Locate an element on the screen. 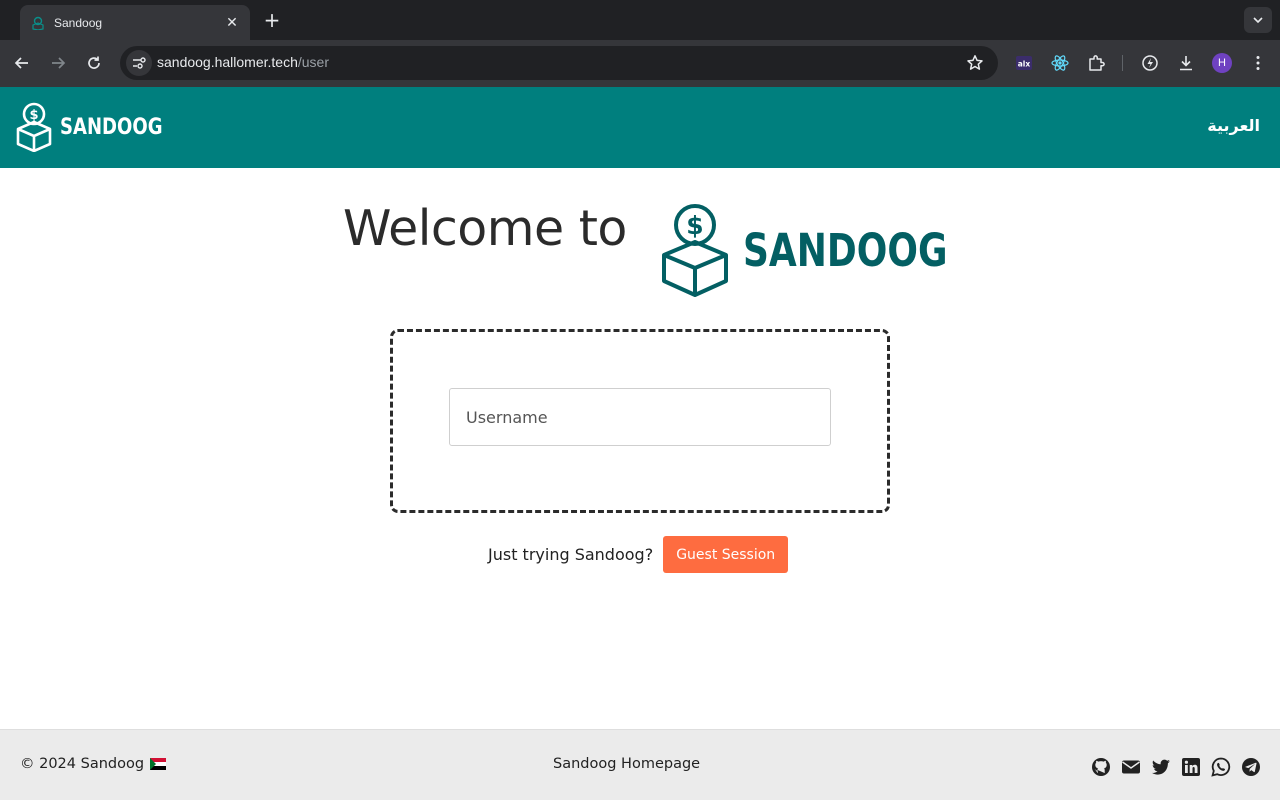  back-button is located at coordinates (22, 63).